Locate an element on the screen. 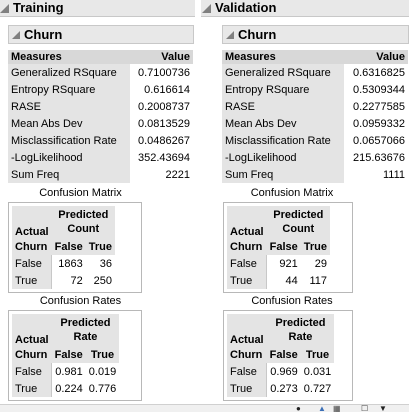 Image resolution: width=409 pixels, height=413 pixels. table-row: False 0.981 0.019 is located at coordinates (65, 371).